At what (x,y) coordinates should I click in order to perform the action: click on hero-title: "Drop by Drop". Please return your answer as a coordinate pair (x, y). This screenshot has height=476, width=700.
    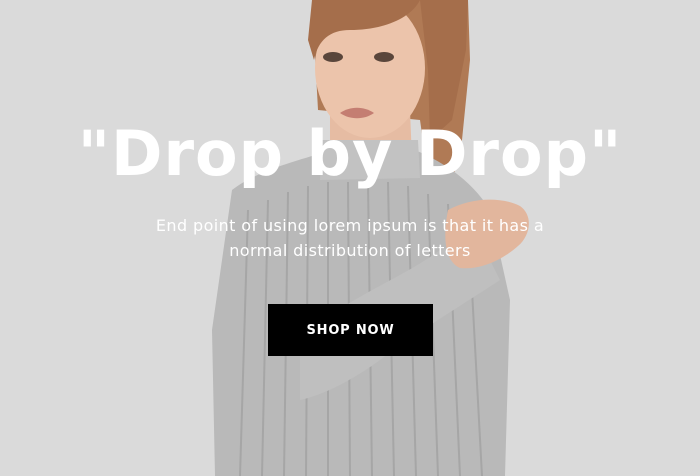
    Looking at the image, I should click on (350, 153).